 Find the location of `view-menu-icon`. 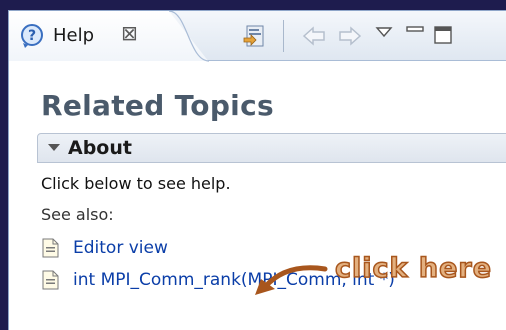

view-menu-icon is located at coordinates (384, 36).